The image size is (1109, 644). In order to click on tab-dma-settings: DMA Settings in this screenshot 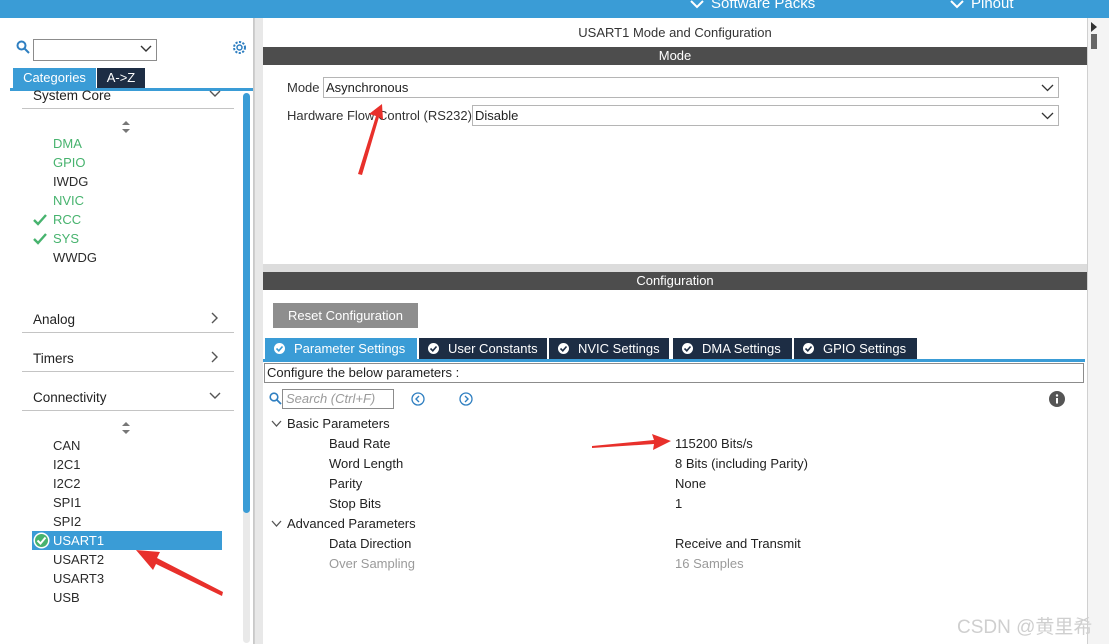, I will do `click(732, 348)`.